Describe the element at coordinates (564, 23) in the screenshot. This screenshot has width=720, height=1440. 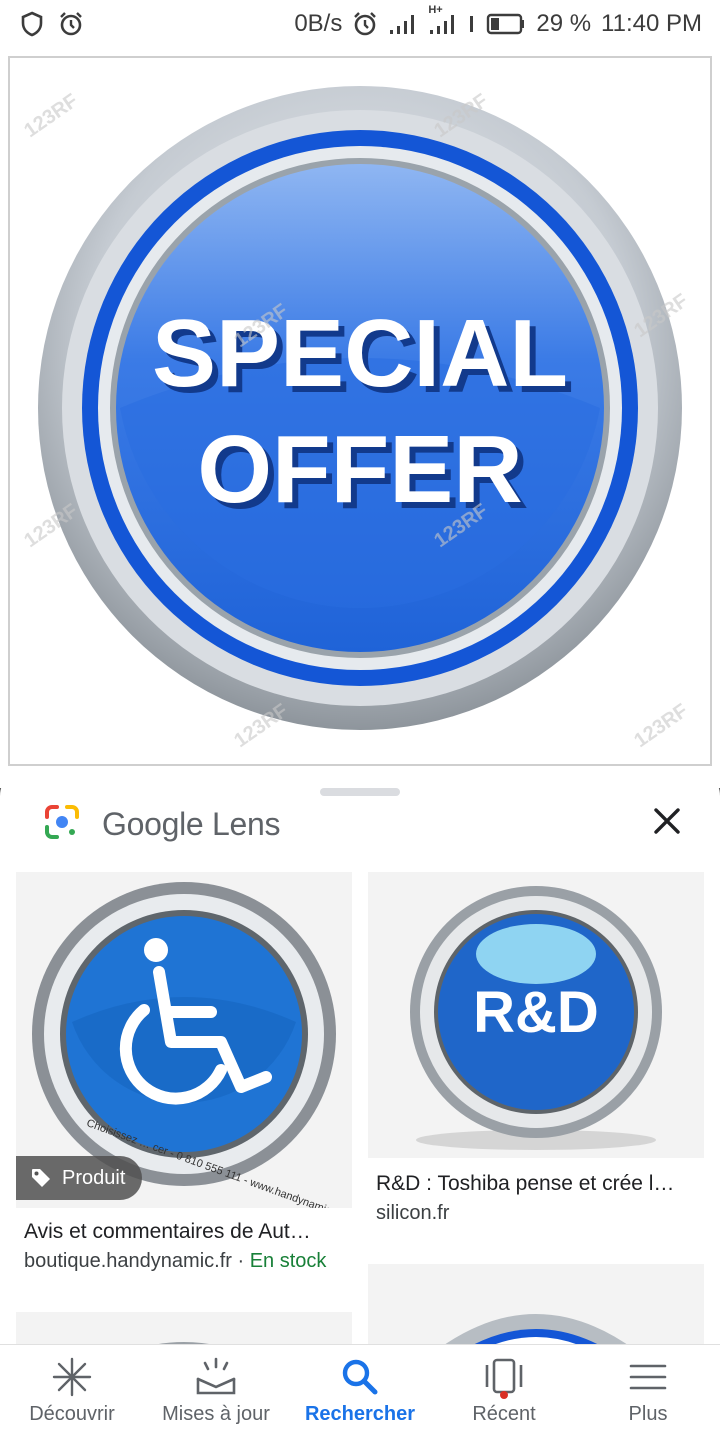
I see `battery-percent: 29 %` at that location.